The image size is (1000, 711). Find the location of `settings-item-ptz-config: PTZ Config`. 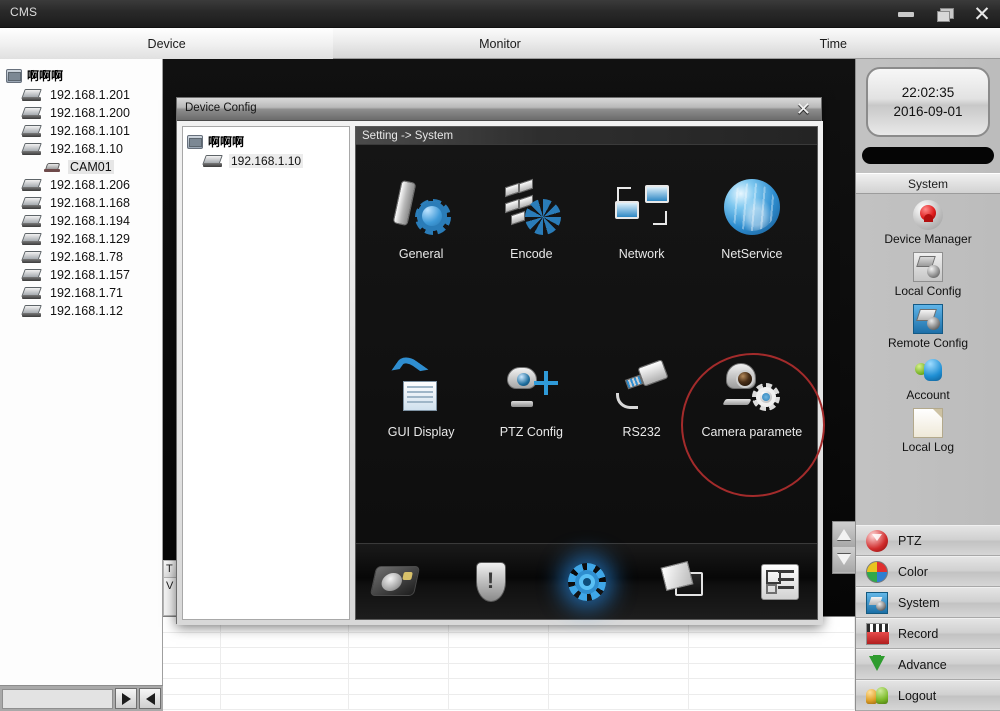

settings-item-ptz-config: PTZ Config is located at coordinates (531, 446).